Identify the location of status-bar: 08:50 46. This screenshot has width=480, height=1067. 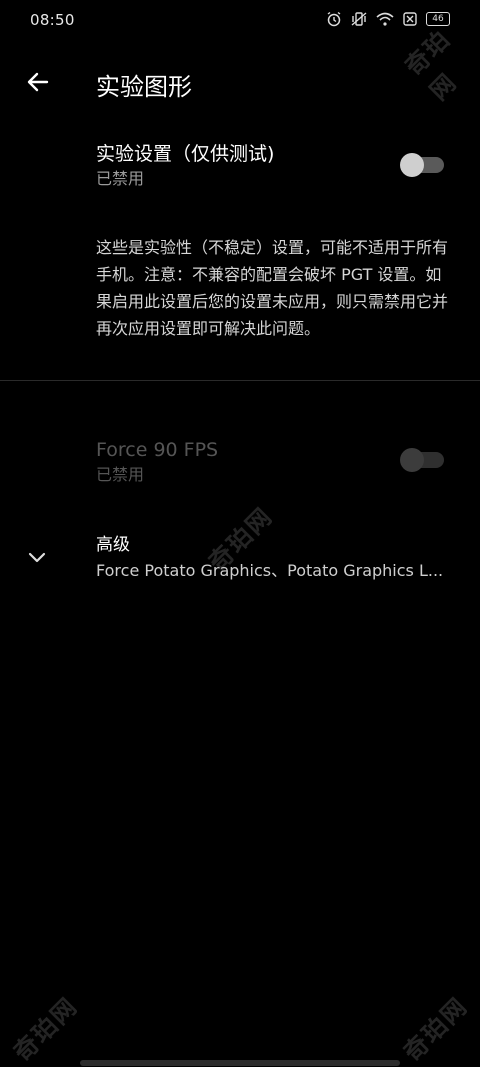
(240, 20).